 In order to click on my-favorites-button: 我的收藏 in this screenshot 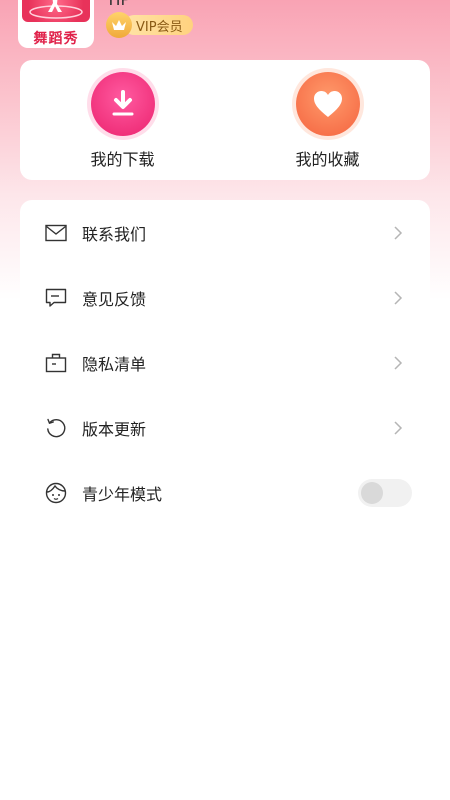, I will do `click(327, 120)`.